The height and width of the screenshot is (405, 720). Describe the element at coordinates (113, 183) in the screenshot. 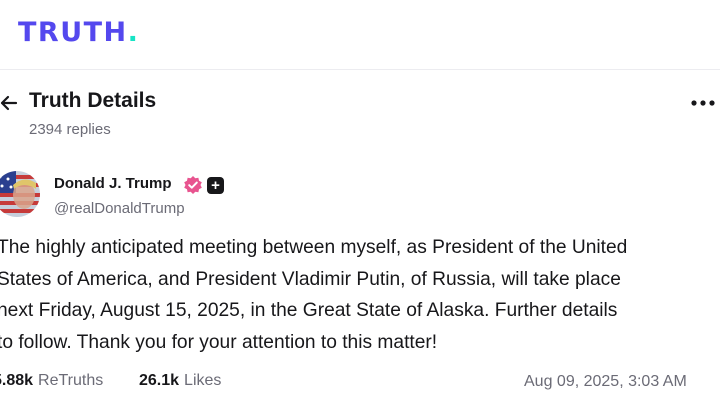

I see `author-name: Donald J. Trump` at that location.